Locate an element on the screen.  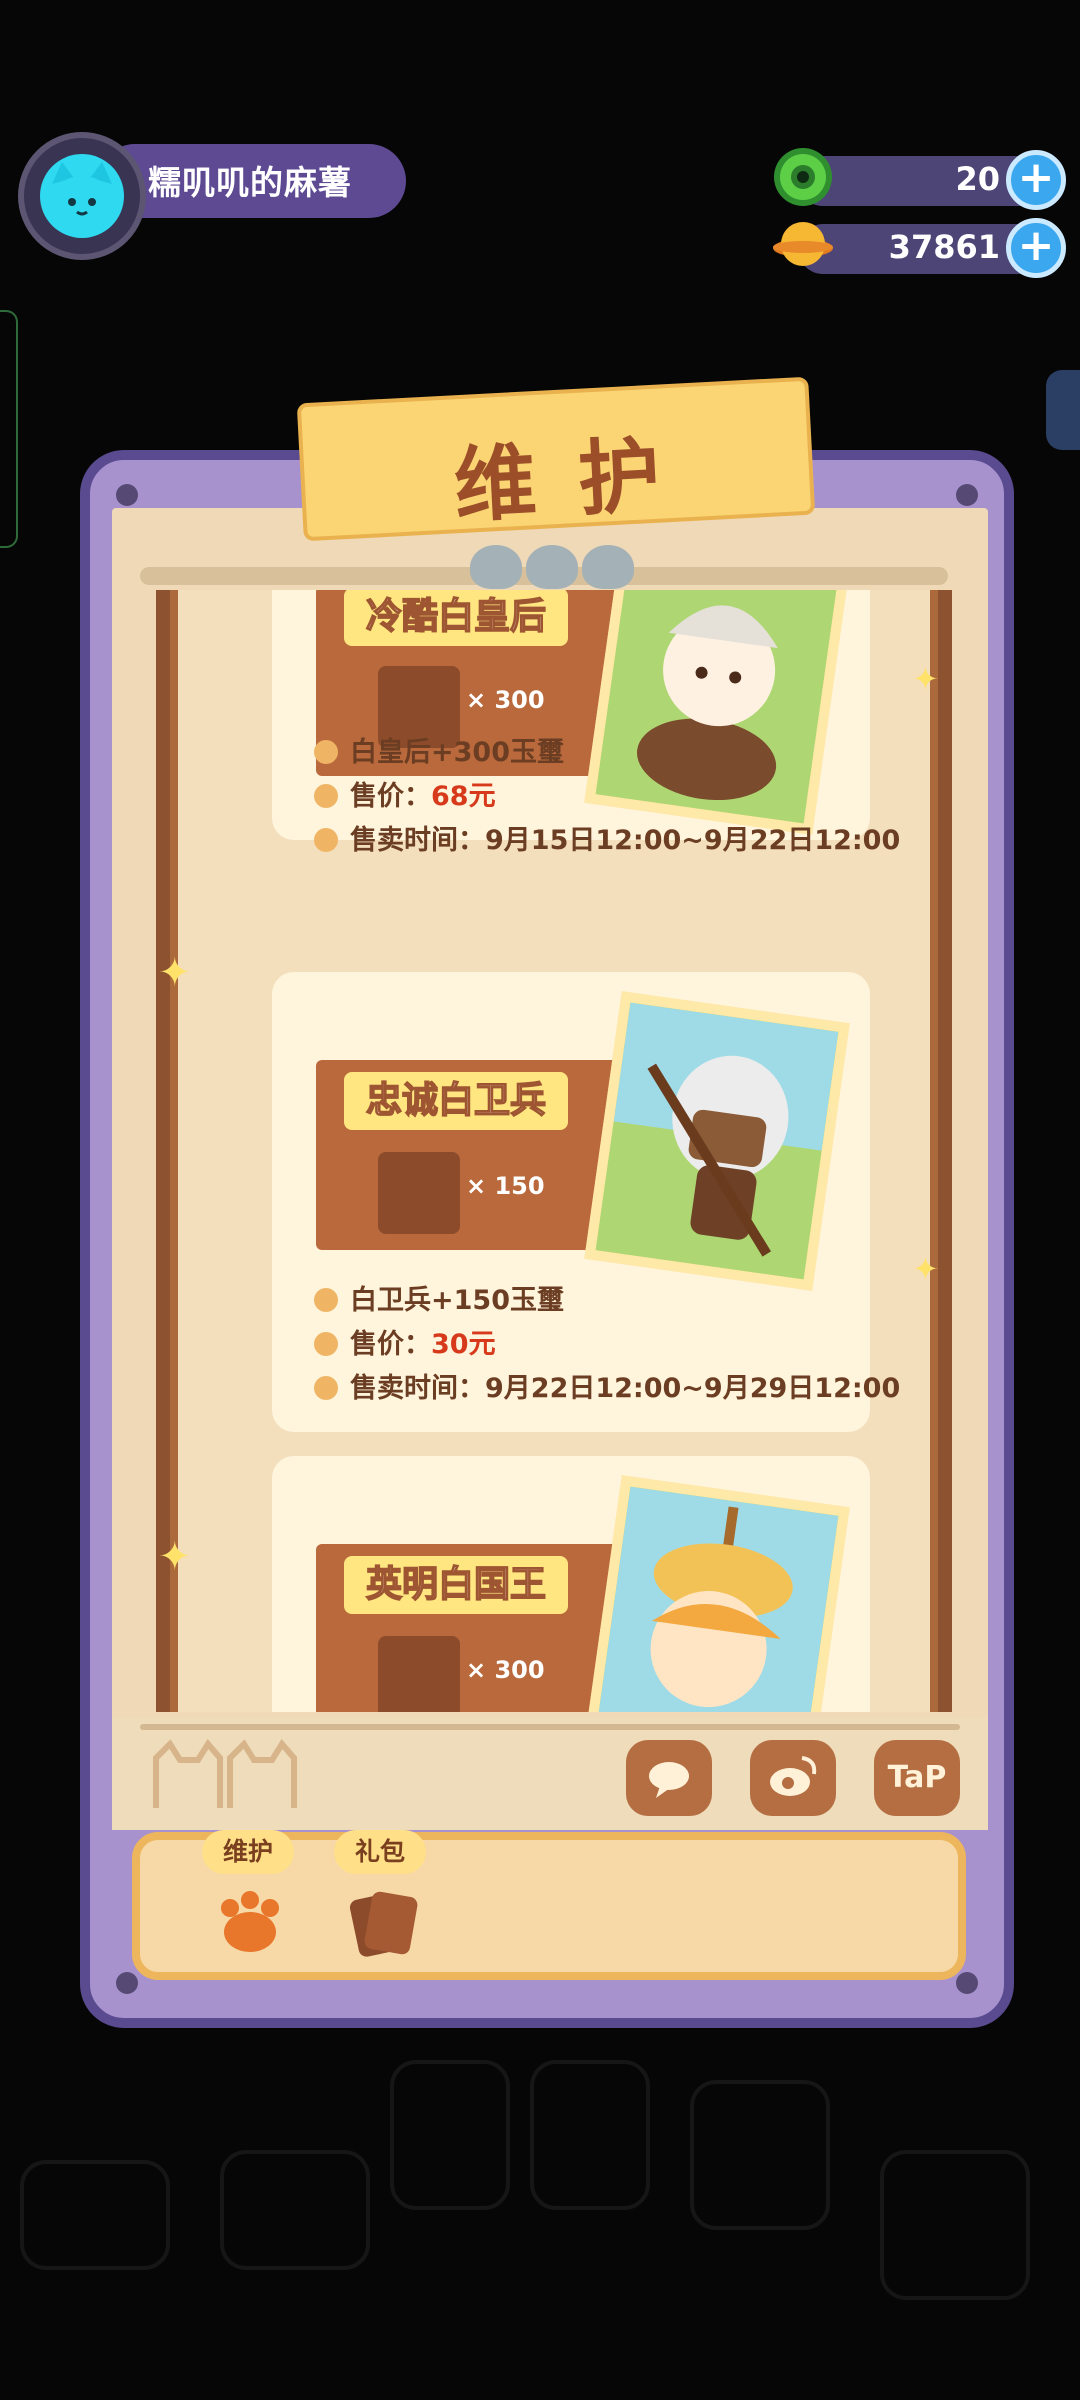
tab-maintenance: 维护 is located at coordinates (254, 1897).